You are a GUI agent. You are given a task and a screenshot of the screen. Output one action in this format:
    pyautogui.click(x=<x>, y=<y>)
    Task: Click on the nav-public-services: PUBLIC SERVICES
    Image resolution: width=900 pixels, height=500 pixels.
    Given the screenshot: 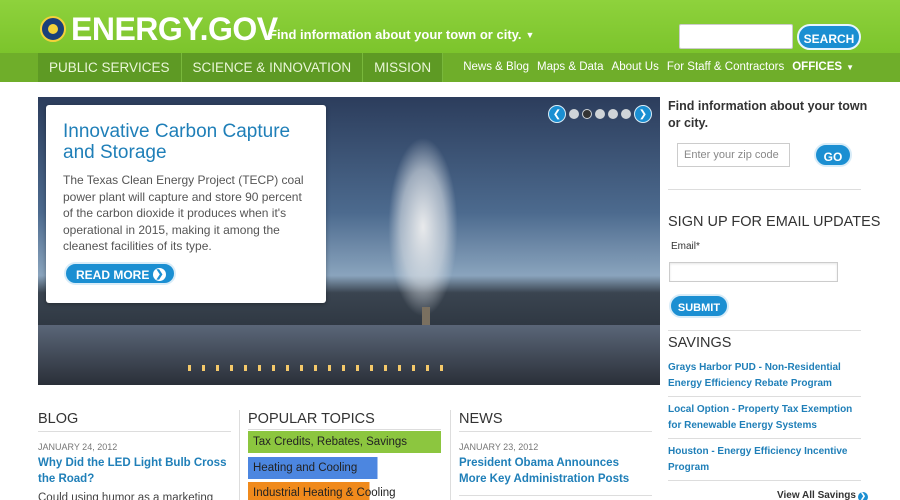 What is the action you would take?
    pyautogui.click(x=110, y=67)
    